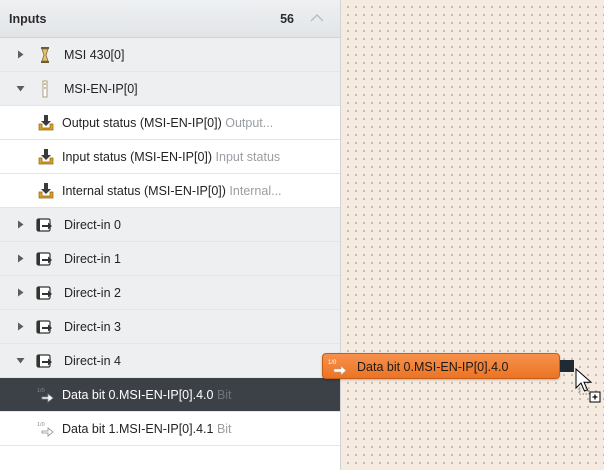 Image resolution: width=604 pixels, height=470 pixels. I want to click on dragged-node-label: Data bit 0.MSI-EN-IP[0].4.0, so click(433, 367).